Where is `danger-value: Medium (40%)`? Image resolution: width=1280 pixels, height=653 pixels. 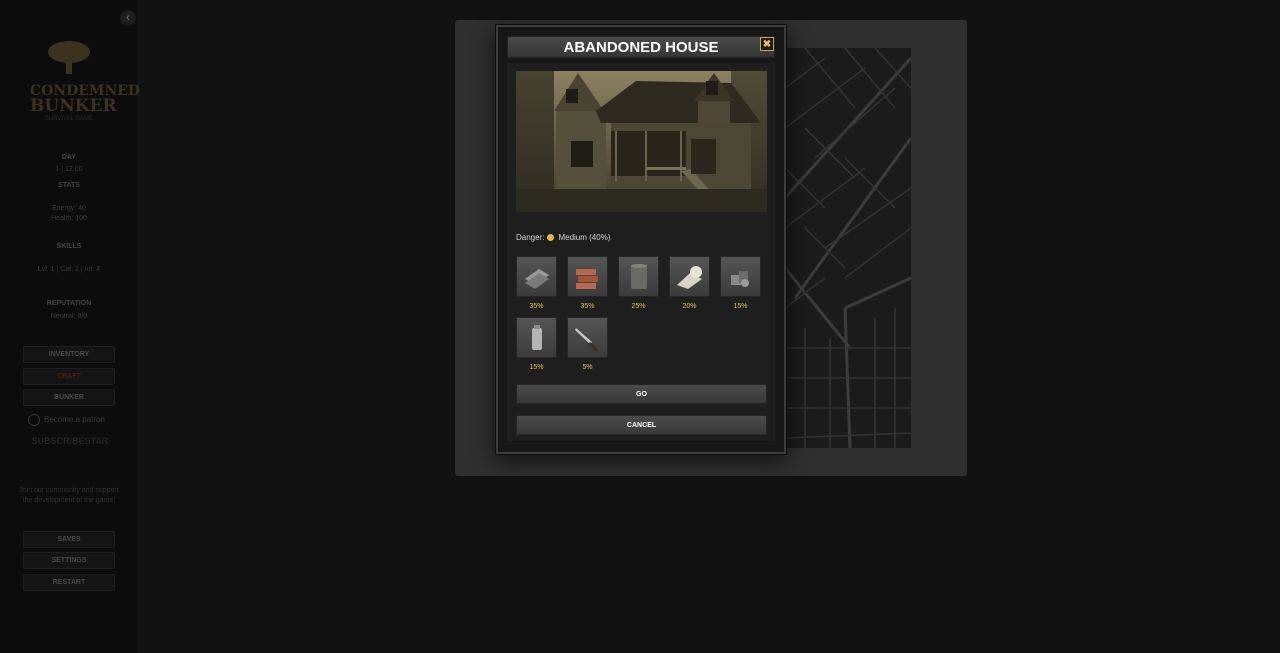
danger-value: Medium (40%) is located at coordinates (584, 237).